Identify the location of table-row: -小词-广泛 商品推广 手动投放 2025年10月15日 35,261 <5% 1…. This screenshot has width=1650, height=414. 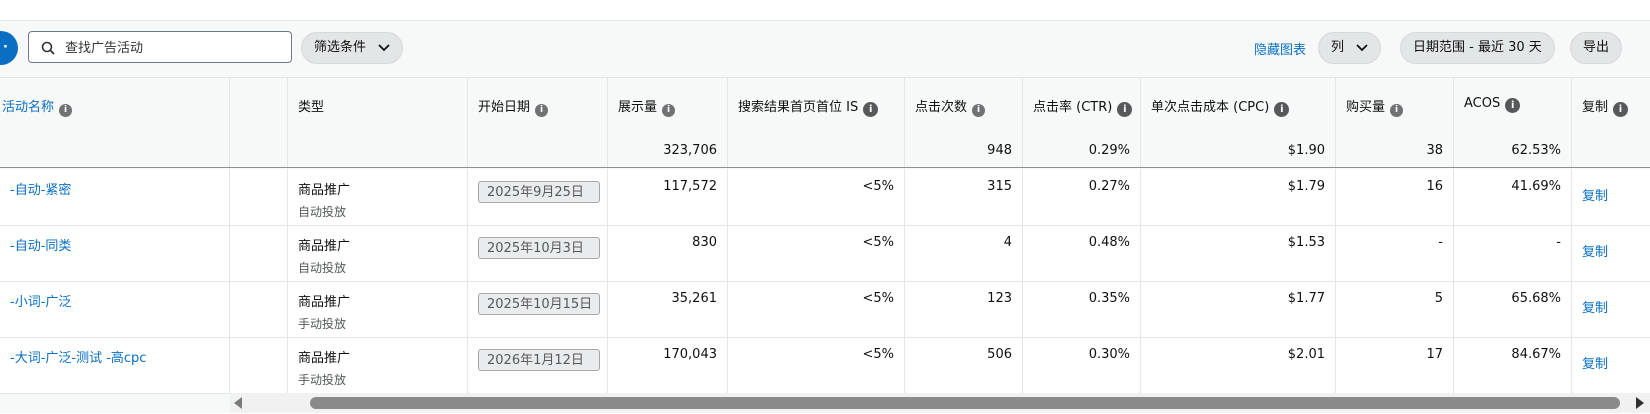
(825, 309).